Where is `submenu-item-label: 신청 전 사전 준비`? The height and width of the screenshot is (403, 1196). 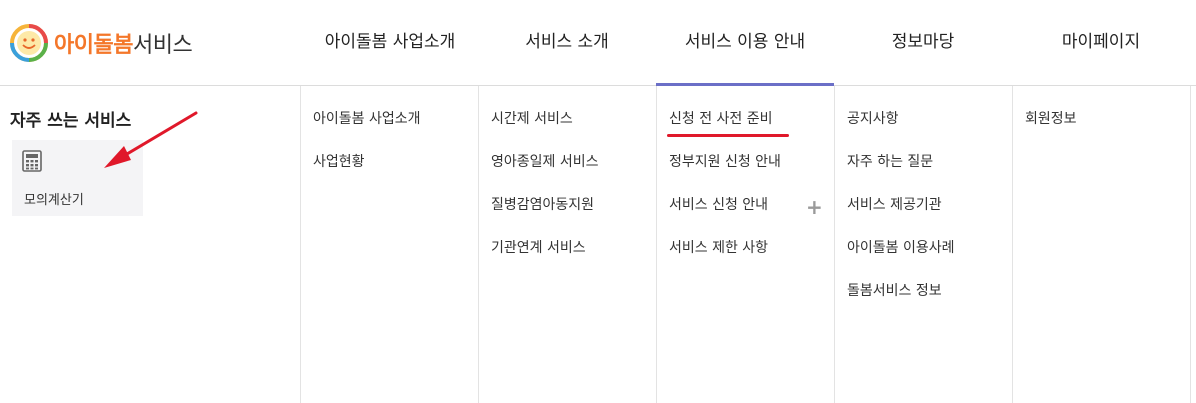
submenu-item-label: 신청 전 사전 준비 is located at coordinates (721, 119).